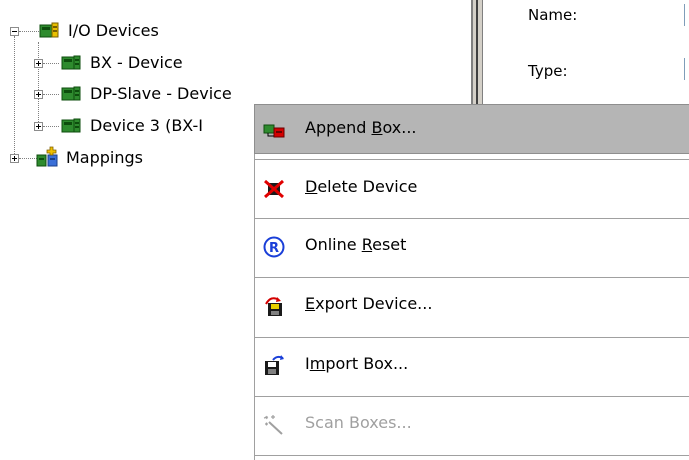  Describe the element at coordinates (361, 186) in the screenshot. I see `menu-item-label: Delete Device` at that location.